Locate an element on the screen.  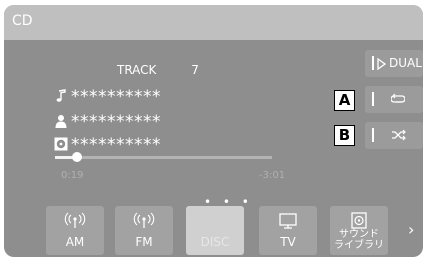
source-sound-library-button: サウンド ライブラリ is located at coordinates (359, 230).